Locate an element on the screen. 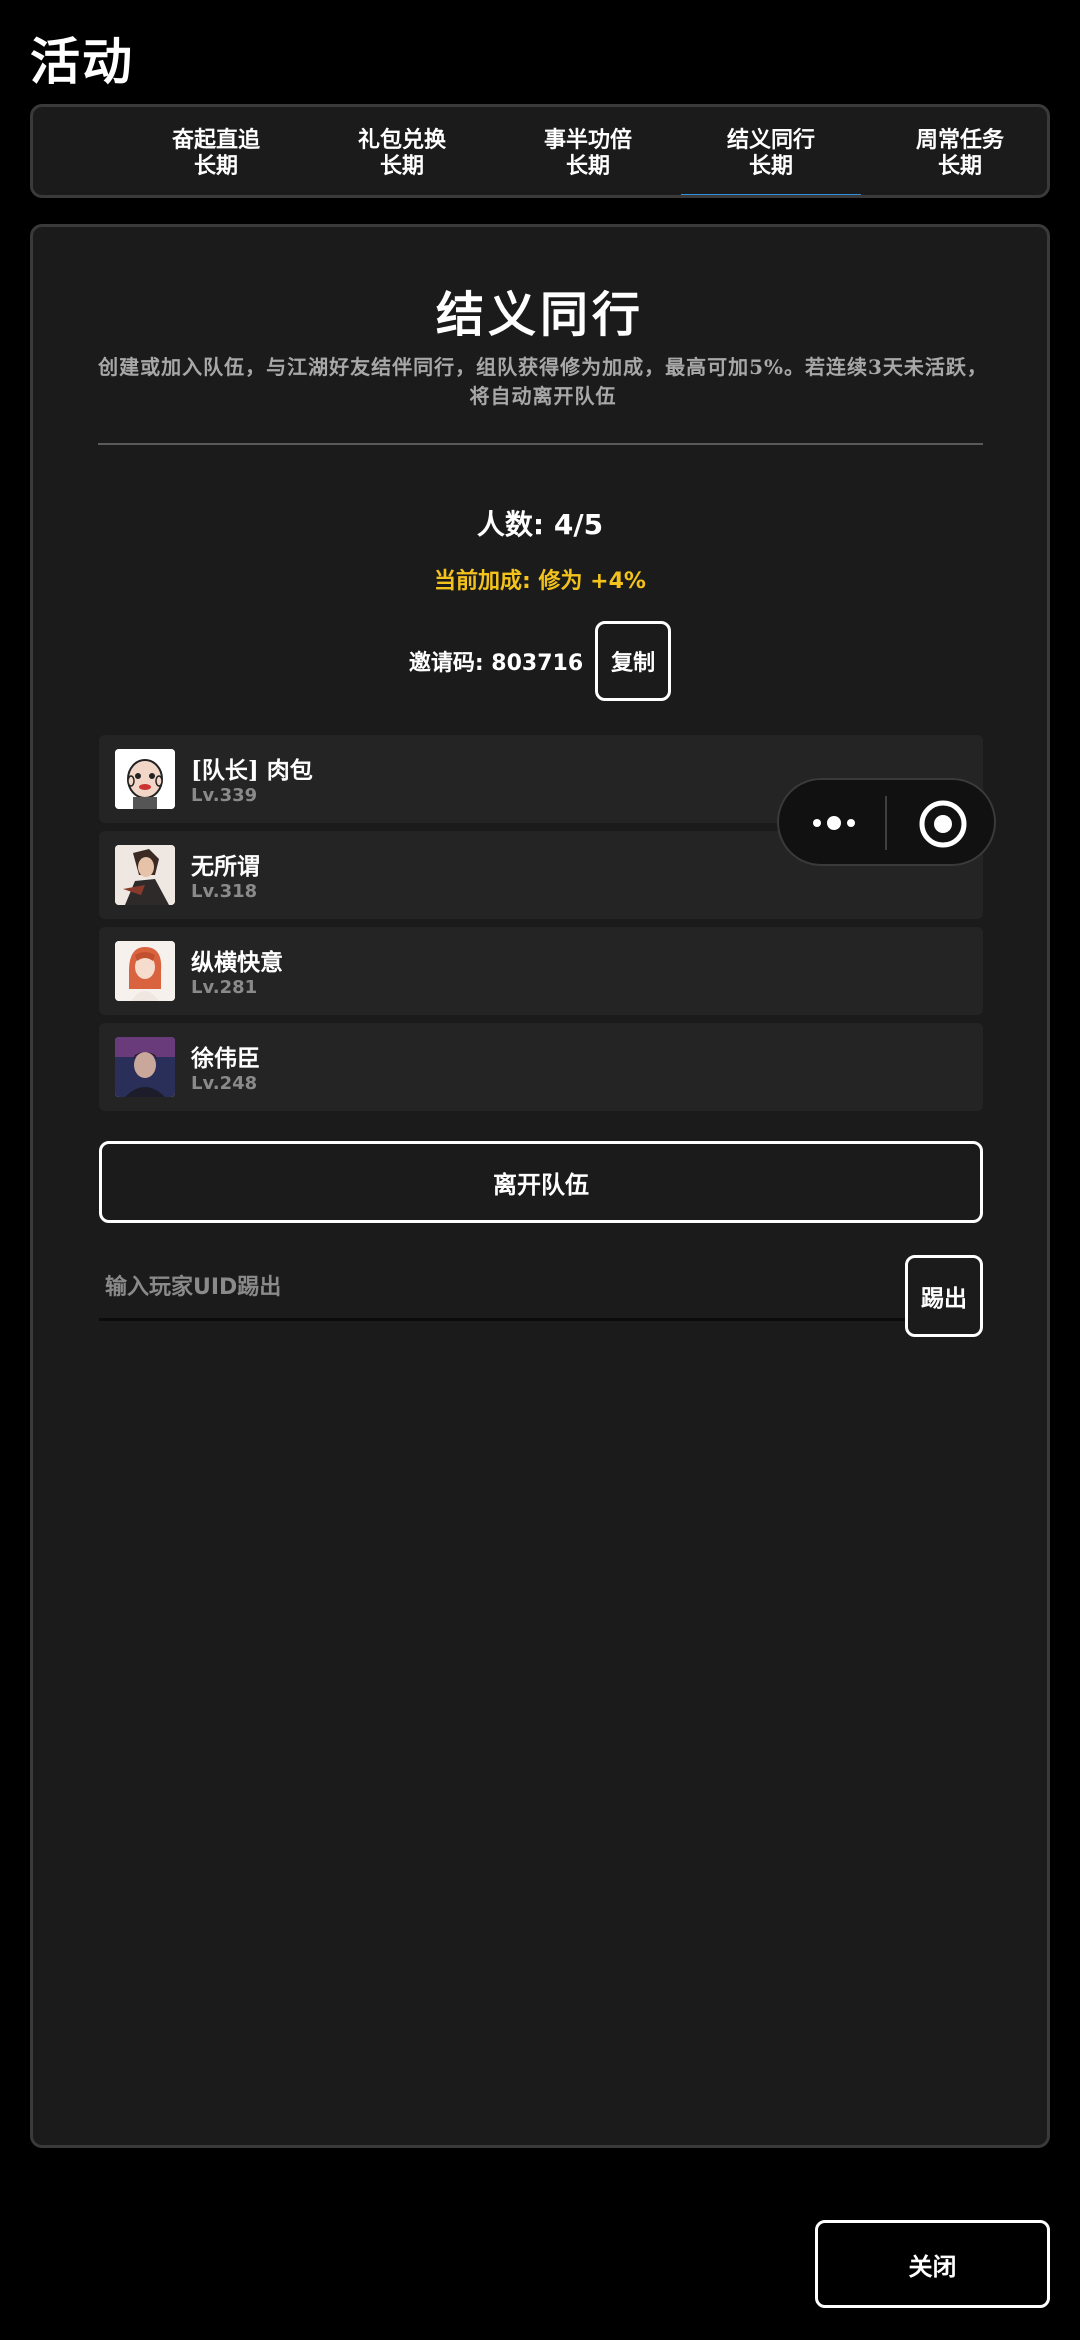  leave-team-button: 离开队伍 is located at coordinates (541, 1182).